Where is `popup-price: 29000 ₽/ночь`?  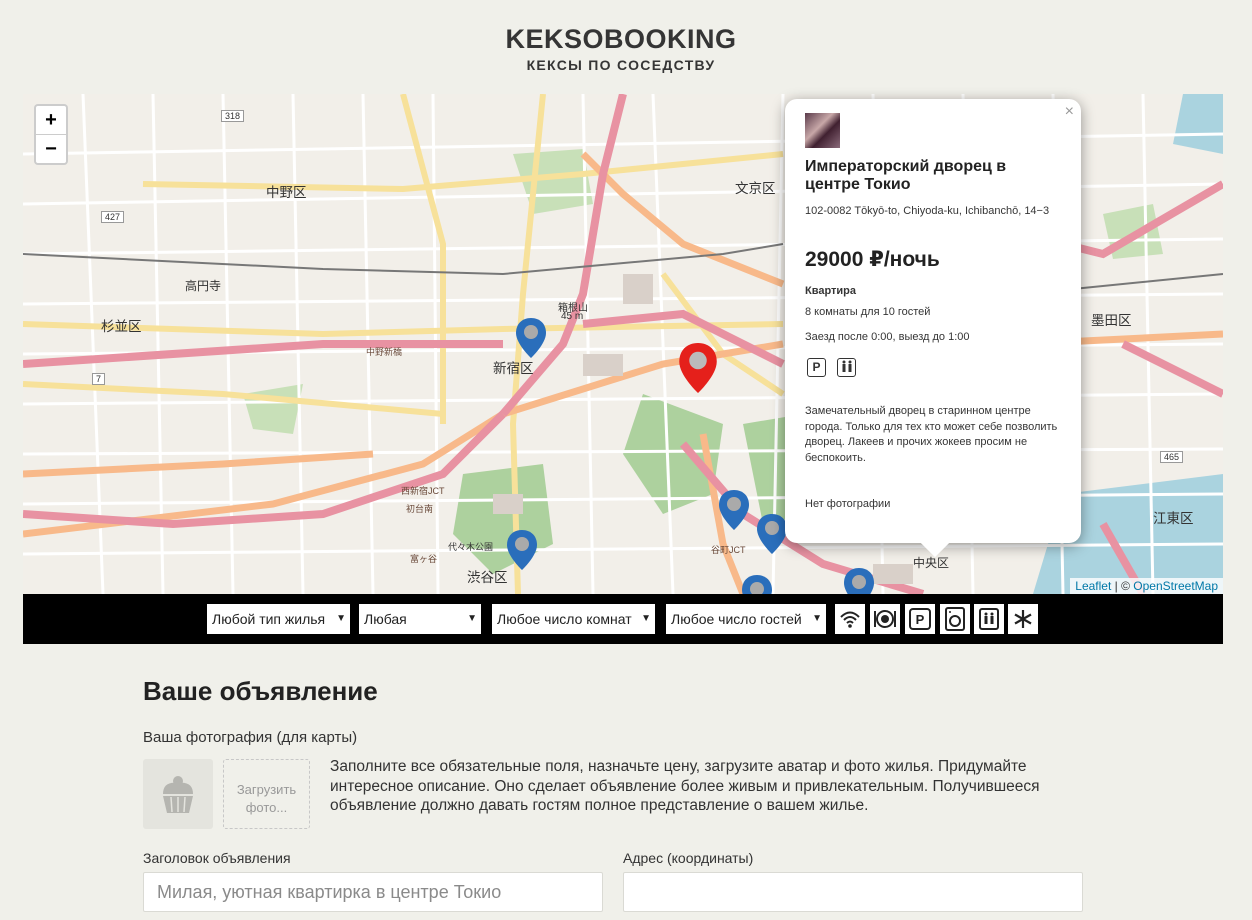
popup-price: 29000 ₽/ночь is located at coordinates (872, 259).